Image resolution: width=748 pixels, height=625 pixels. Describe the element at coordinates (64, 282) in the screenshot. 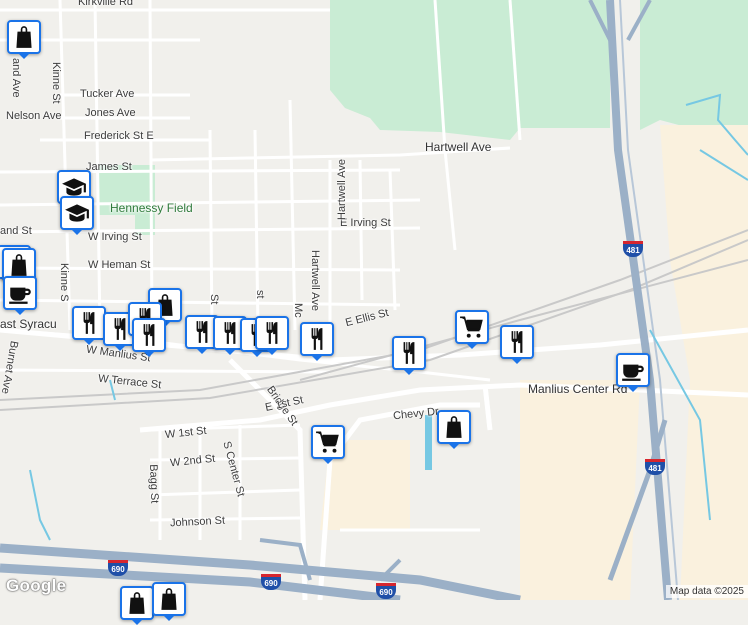

I see `street-label-kinne-st-mid: Kinne S` at that location.